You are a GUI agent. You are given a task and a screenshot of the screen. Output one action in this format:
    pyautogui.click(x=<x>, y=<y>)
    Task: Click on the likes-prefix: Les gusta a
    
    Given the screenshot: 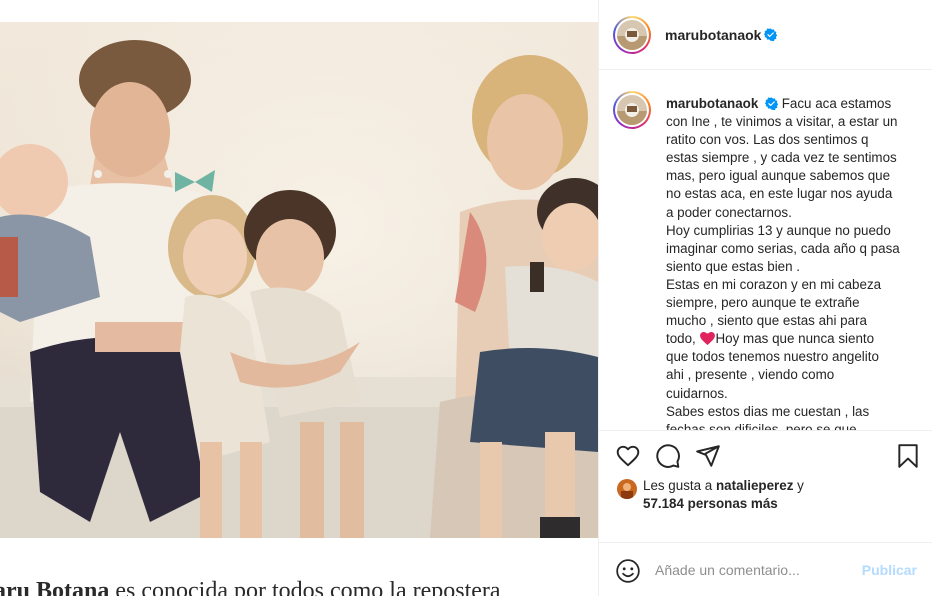 What is the action you would take?
    pyautogui.click(x=678, y=485)
    